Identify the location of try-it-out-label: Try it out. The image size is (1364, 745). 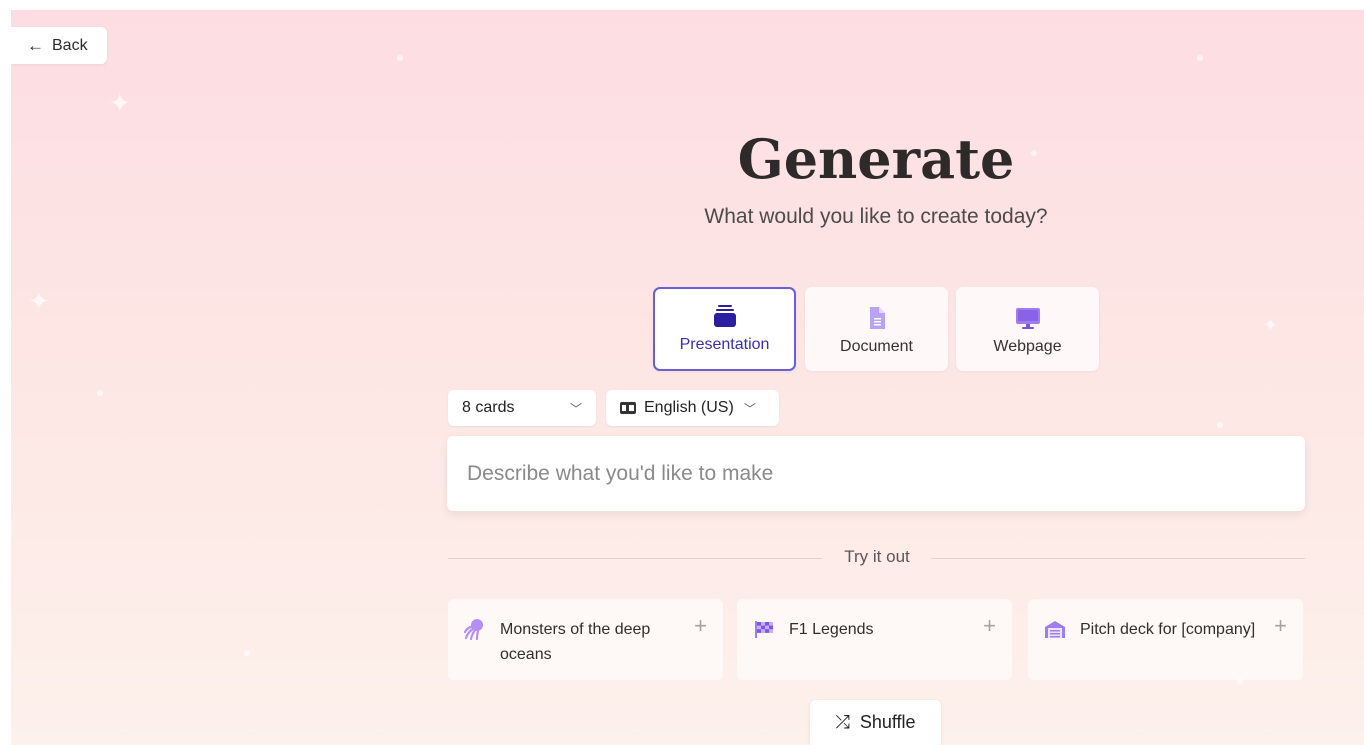
(877, 556).